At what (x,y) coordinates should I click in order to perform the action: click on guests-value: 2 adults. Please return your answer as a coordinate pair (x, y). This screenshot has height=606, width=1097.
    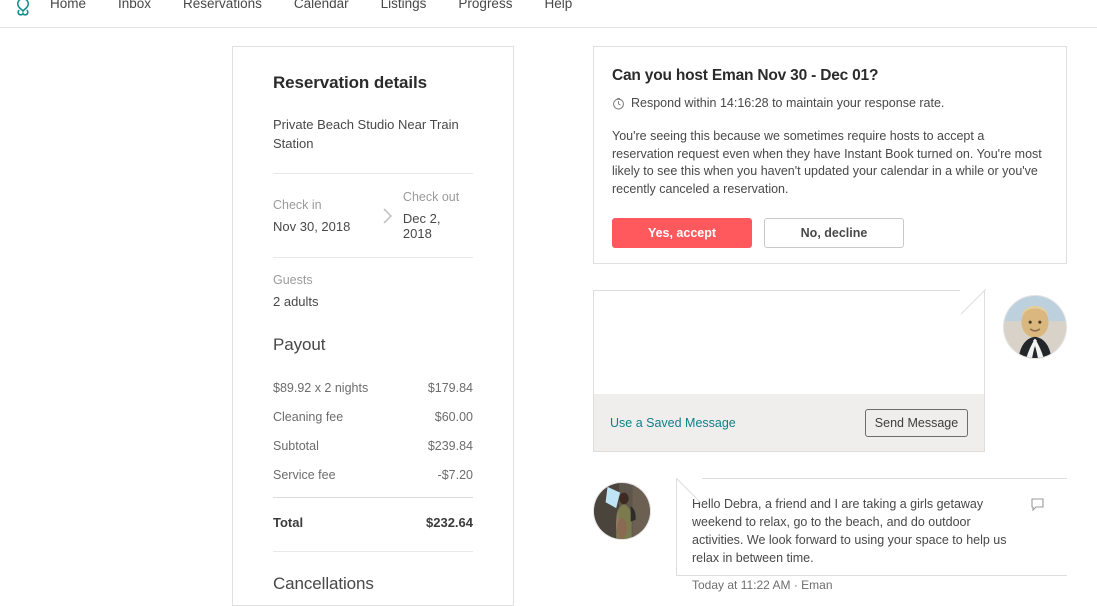
    Looking at the image, I should click on (296, 301).